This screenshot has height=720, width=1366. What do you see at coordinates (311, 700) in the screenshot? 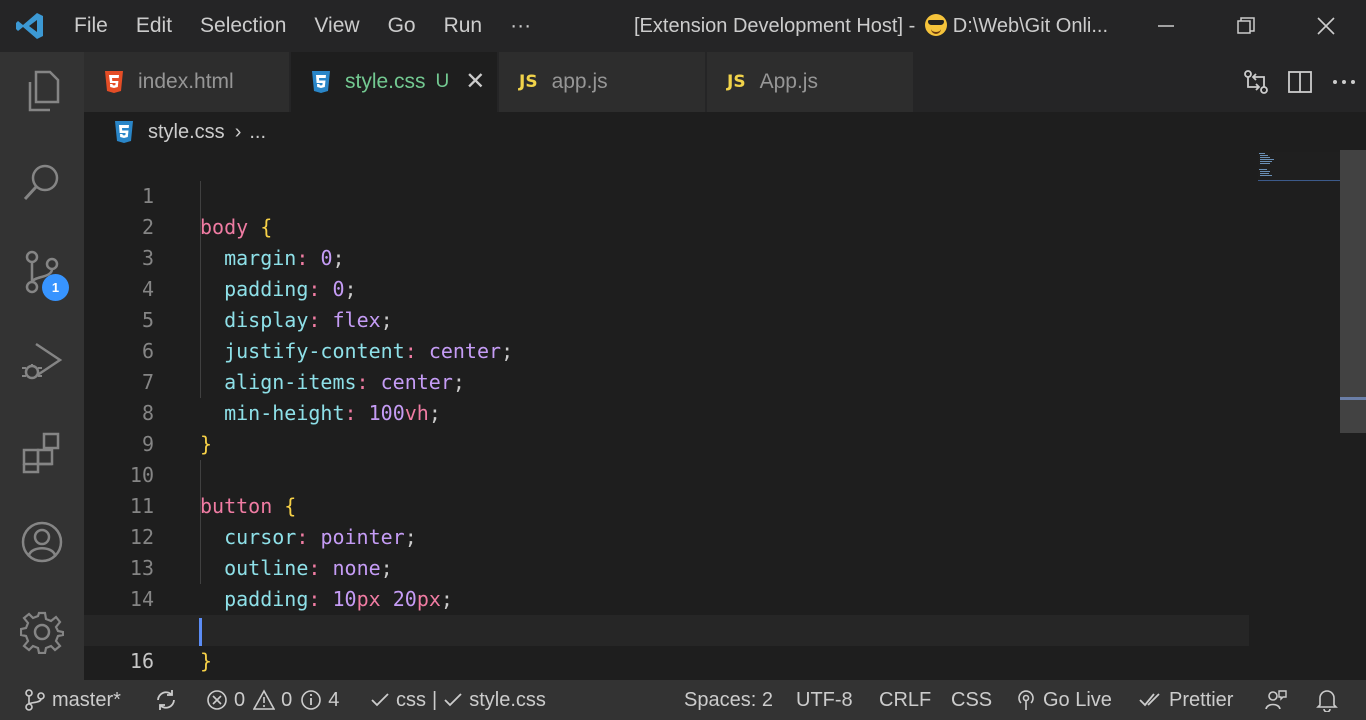
I see `info-icon` at bounding box center [311, 700].